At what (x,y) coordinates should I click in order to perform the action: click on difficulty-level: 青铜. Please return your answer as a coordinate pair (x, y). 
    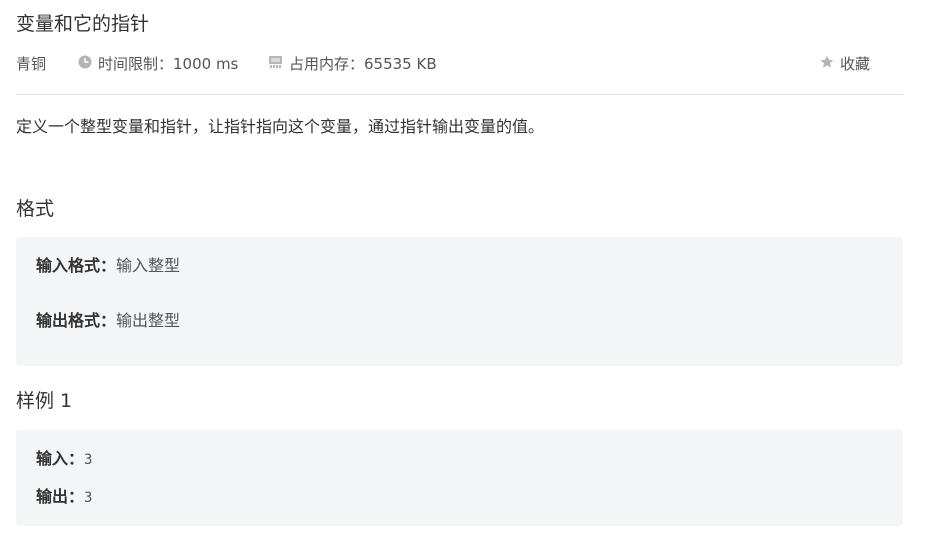
    Looking at the image, I should click on (31, 64).